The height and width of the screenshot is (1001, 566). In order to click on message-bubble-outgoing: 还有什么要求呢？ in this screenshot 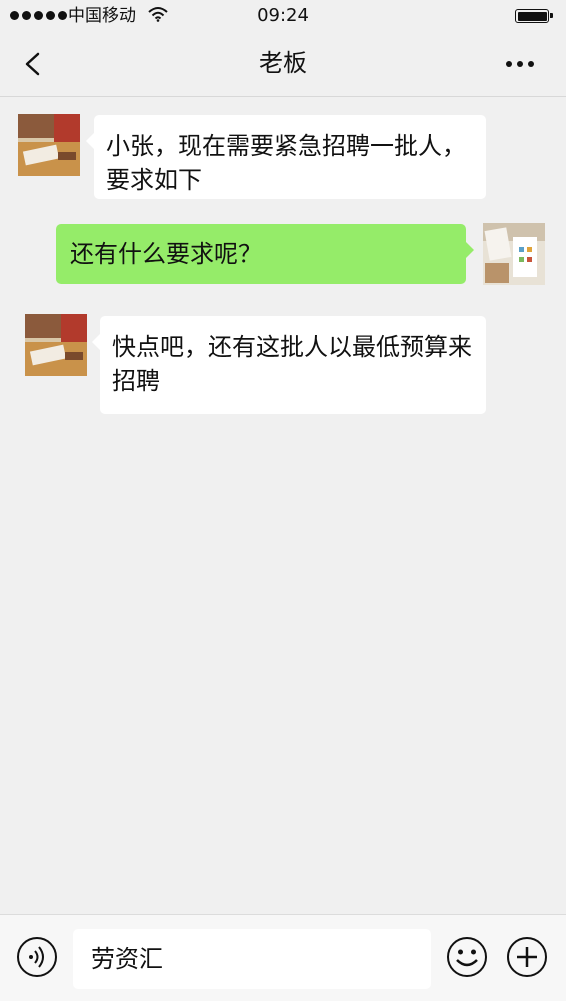, I will do `click(265, 254)`.